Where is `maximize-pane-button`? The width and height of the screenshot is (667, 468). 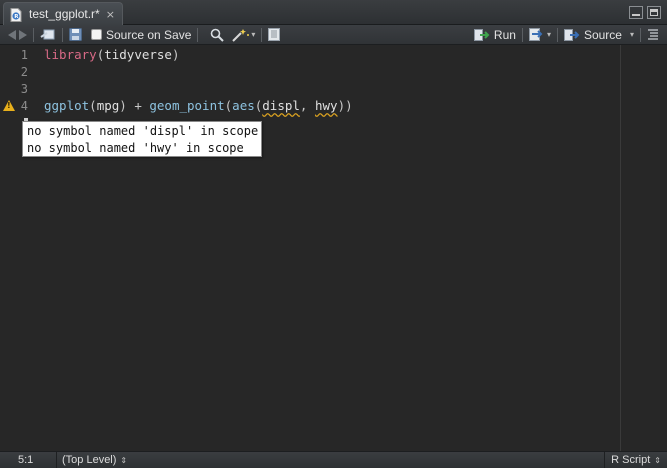 maximize-pane-button is located at coordinates (654, 12).